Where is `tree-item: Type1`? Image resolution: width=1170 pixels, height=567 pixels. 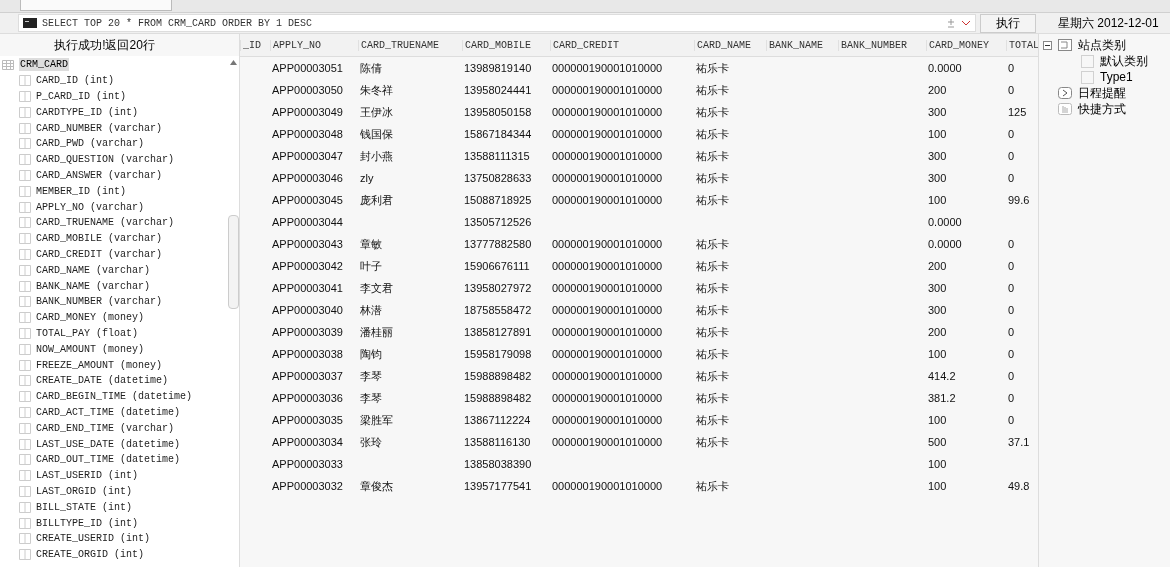
tree-item: Type1 is located at coordinates (1116, 77).